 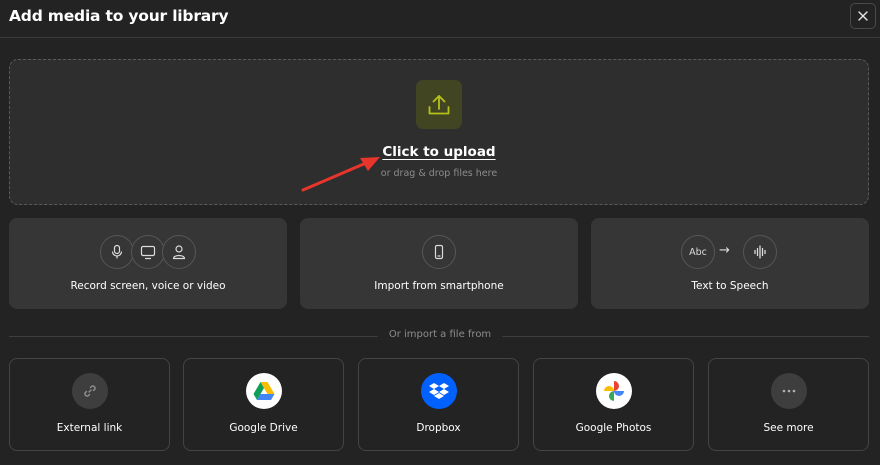 I want to click on arrow-right-icon: →, so click(x=724, y=250).